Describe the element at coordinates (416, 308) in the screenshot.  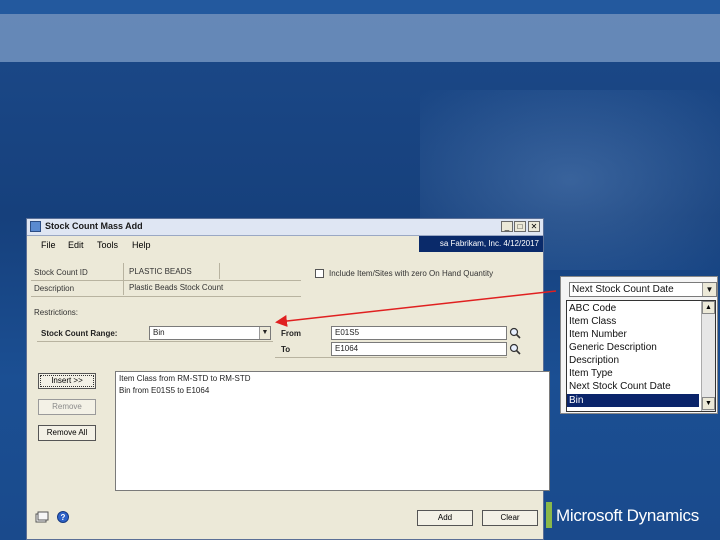
I see `pointer-arrow` at that location.